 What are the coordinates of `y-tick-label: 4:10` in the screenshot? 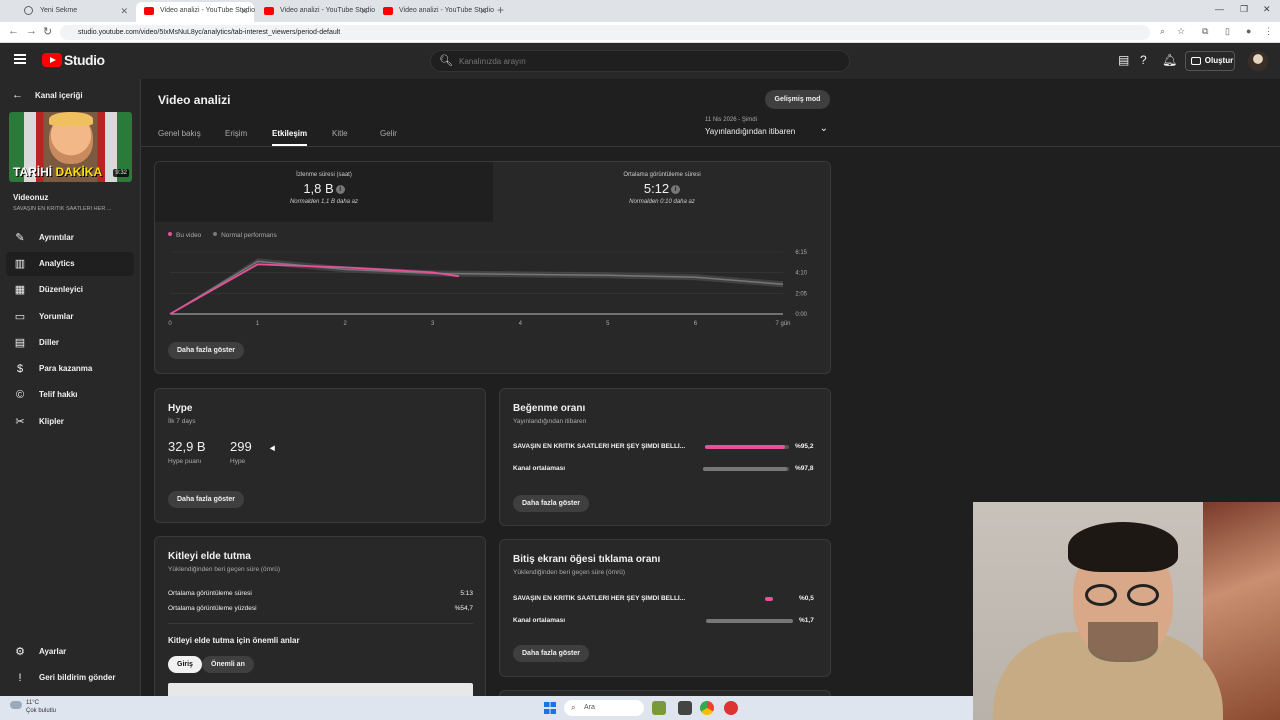 It's located at (801, 274).